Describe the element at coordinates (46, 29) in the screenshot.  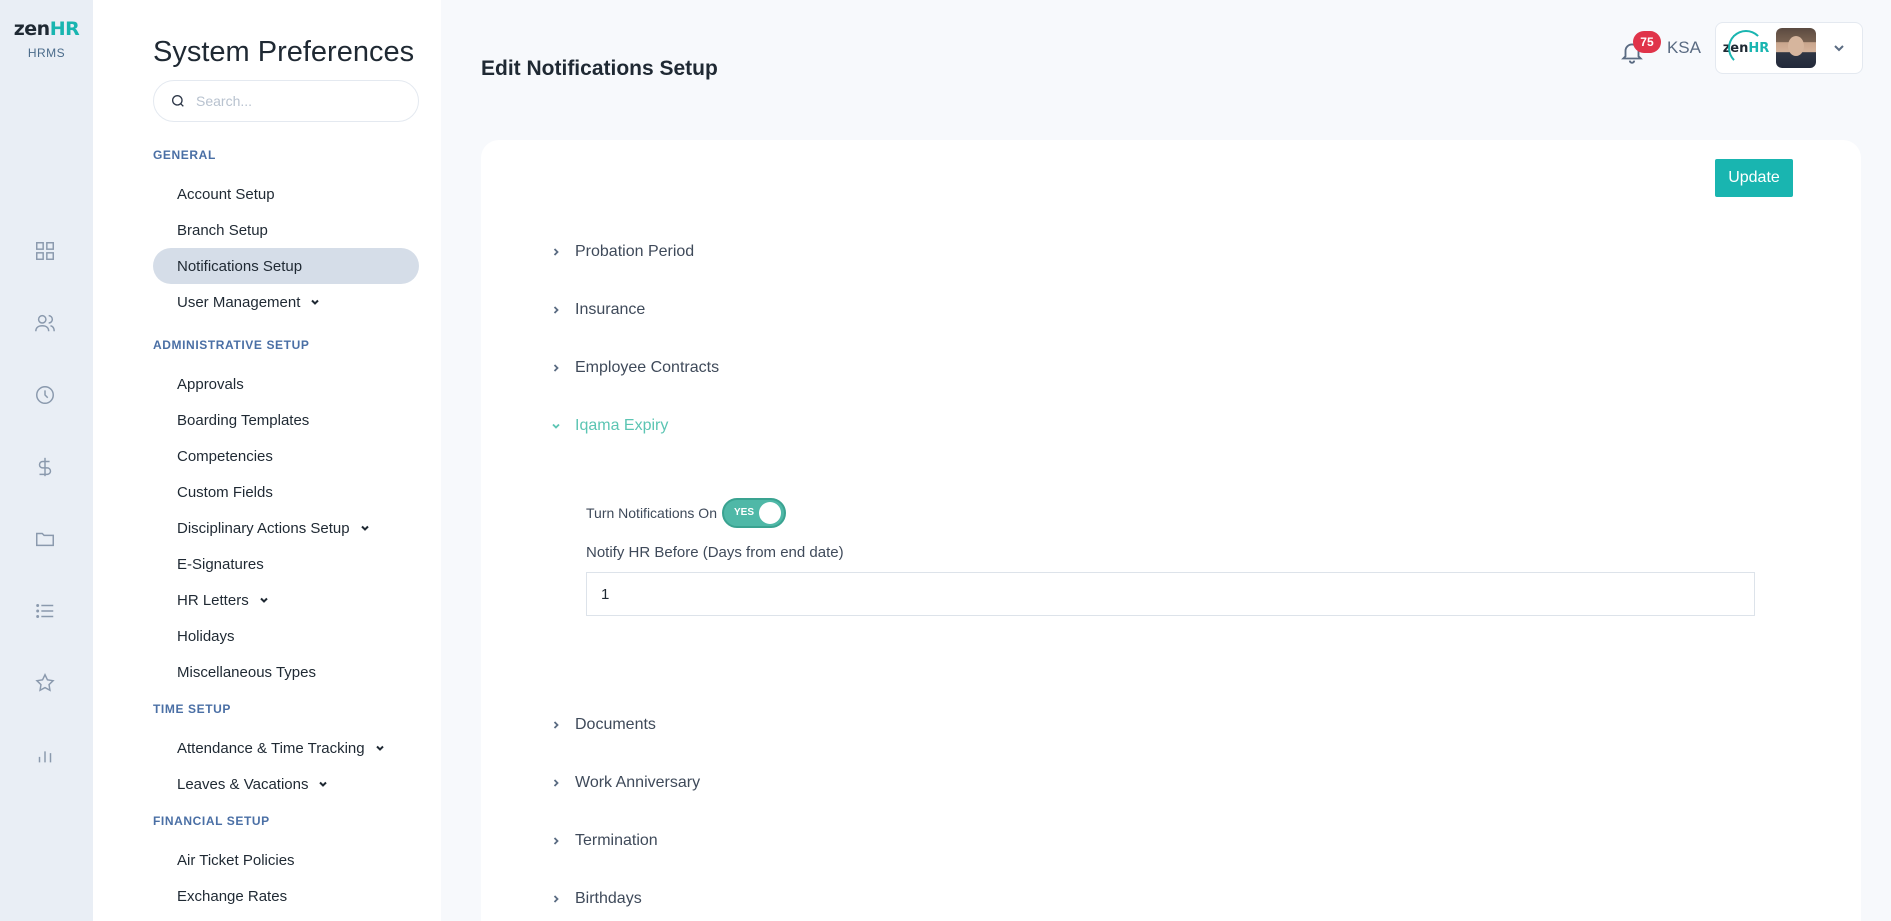
I see `logo-wordmark: zenHR` at that location.